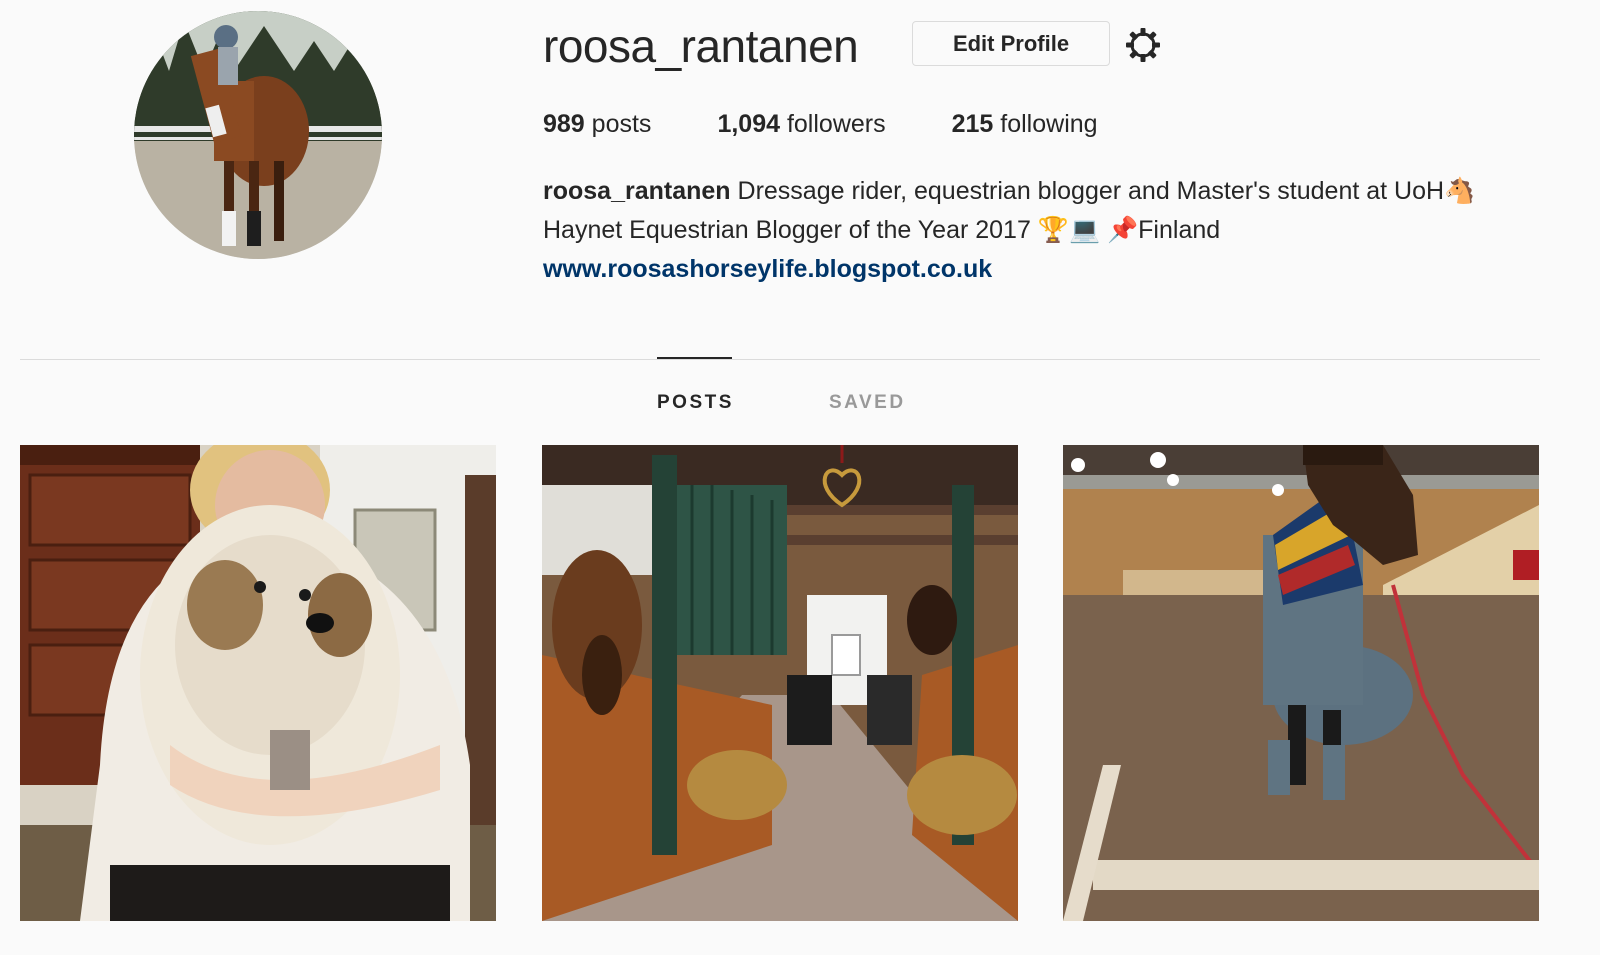 This screenshot has width=1600, height=955. What do you see at coordinates (621, 124) in the screenshot?
I see `posts-label: posts` at bounding box center [621, 124].